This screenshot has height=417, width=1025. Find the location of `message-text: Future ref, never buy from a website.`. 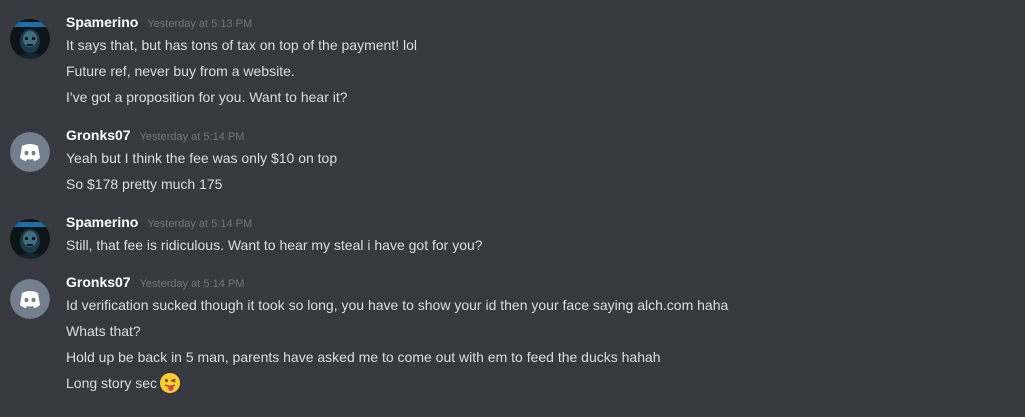

message-text: Future ref, never buy from a website. is located at coordinates (180, 71).